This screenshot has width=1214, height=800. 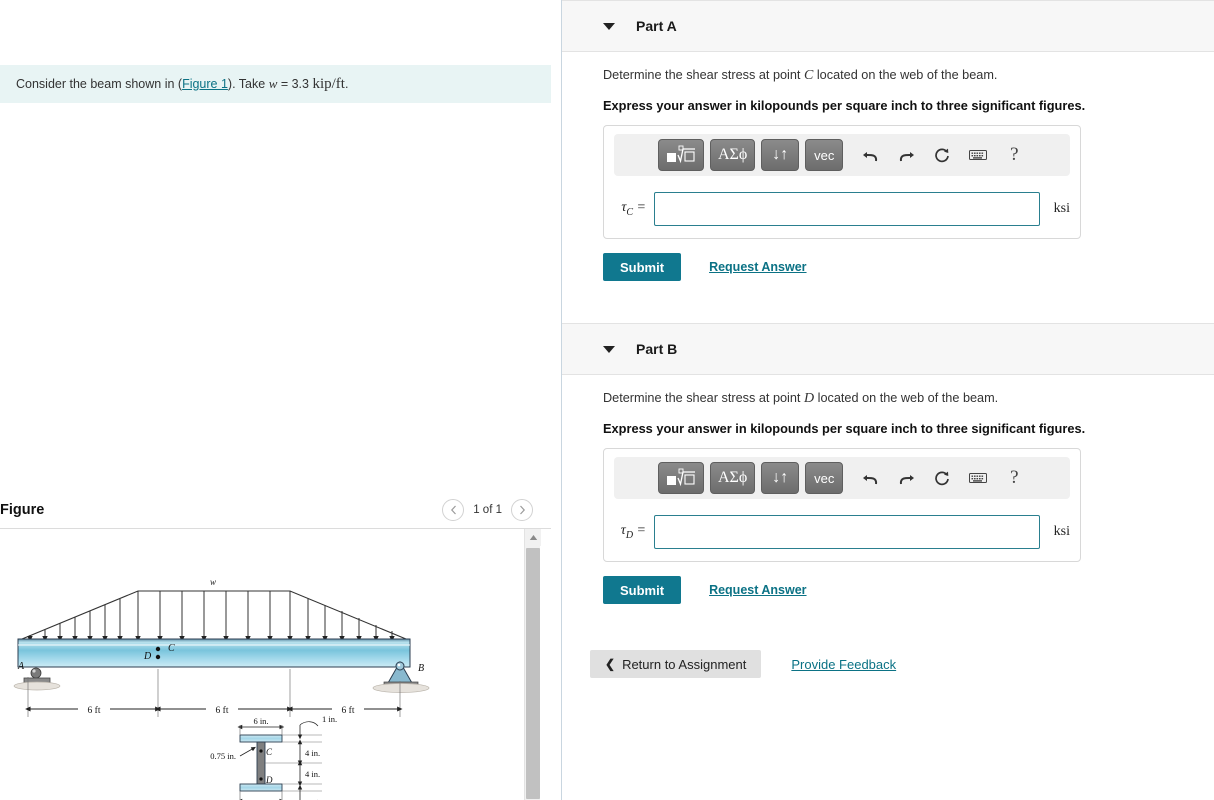 What do you see at coordinates (222, 710) in the screenshot?
I see `span-label-2: 6 ft` at bounding box center [222, 710].